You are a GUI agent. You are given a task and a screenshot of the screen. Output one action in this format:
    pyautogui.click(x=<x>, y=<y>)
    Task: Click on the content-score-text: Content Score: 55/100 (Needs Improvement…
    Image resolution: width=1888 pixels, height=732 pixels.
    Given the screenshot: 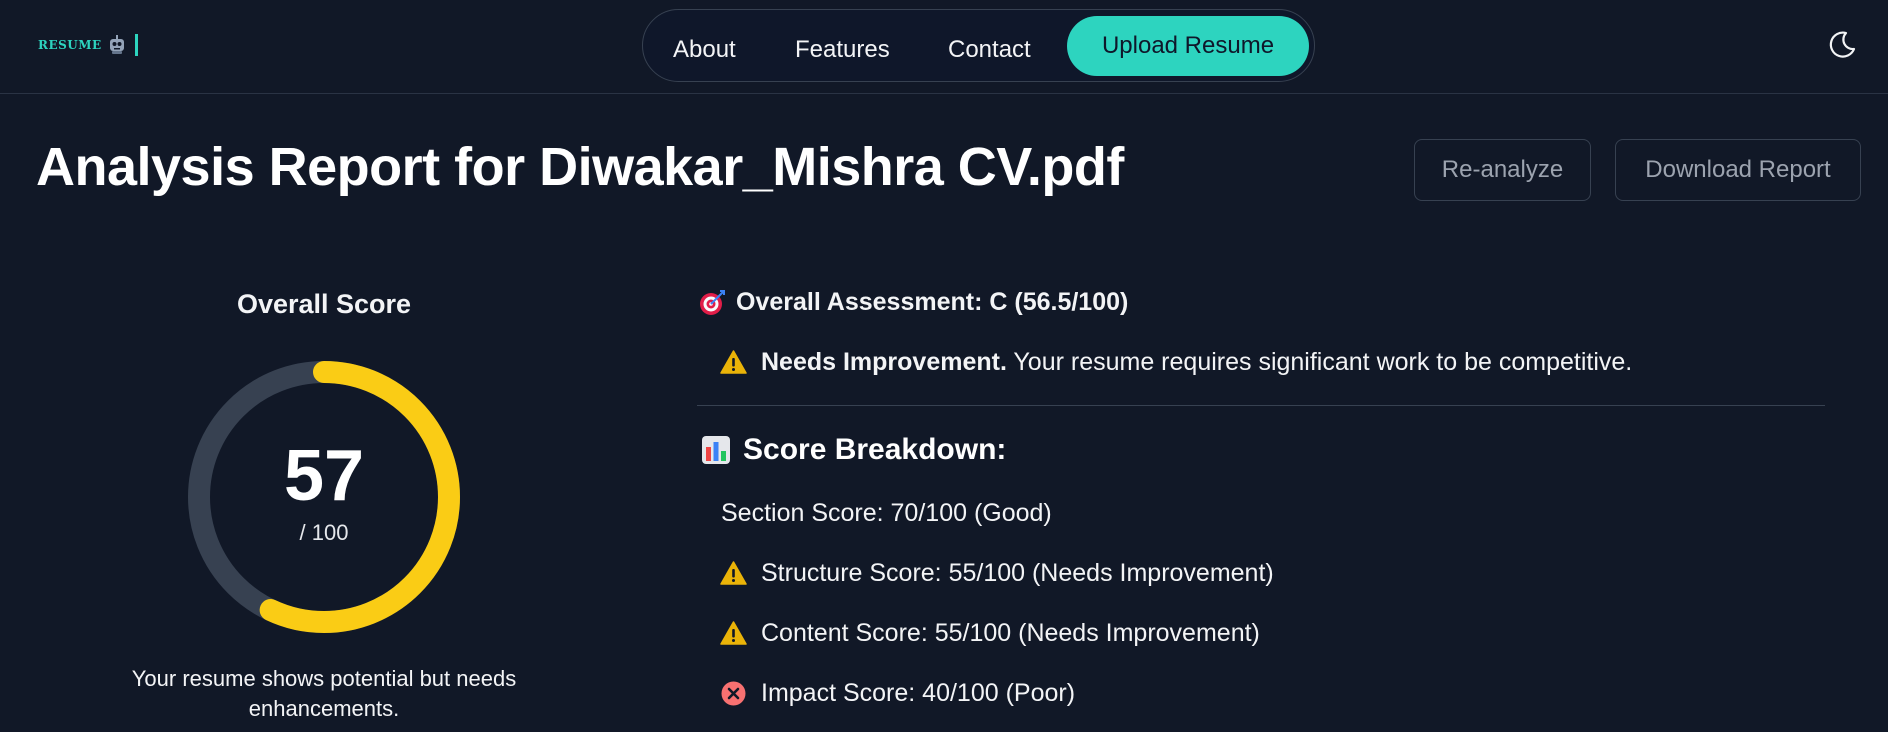 What is the action you would take?
    pyautogui.click(x=1010, y=633)
    